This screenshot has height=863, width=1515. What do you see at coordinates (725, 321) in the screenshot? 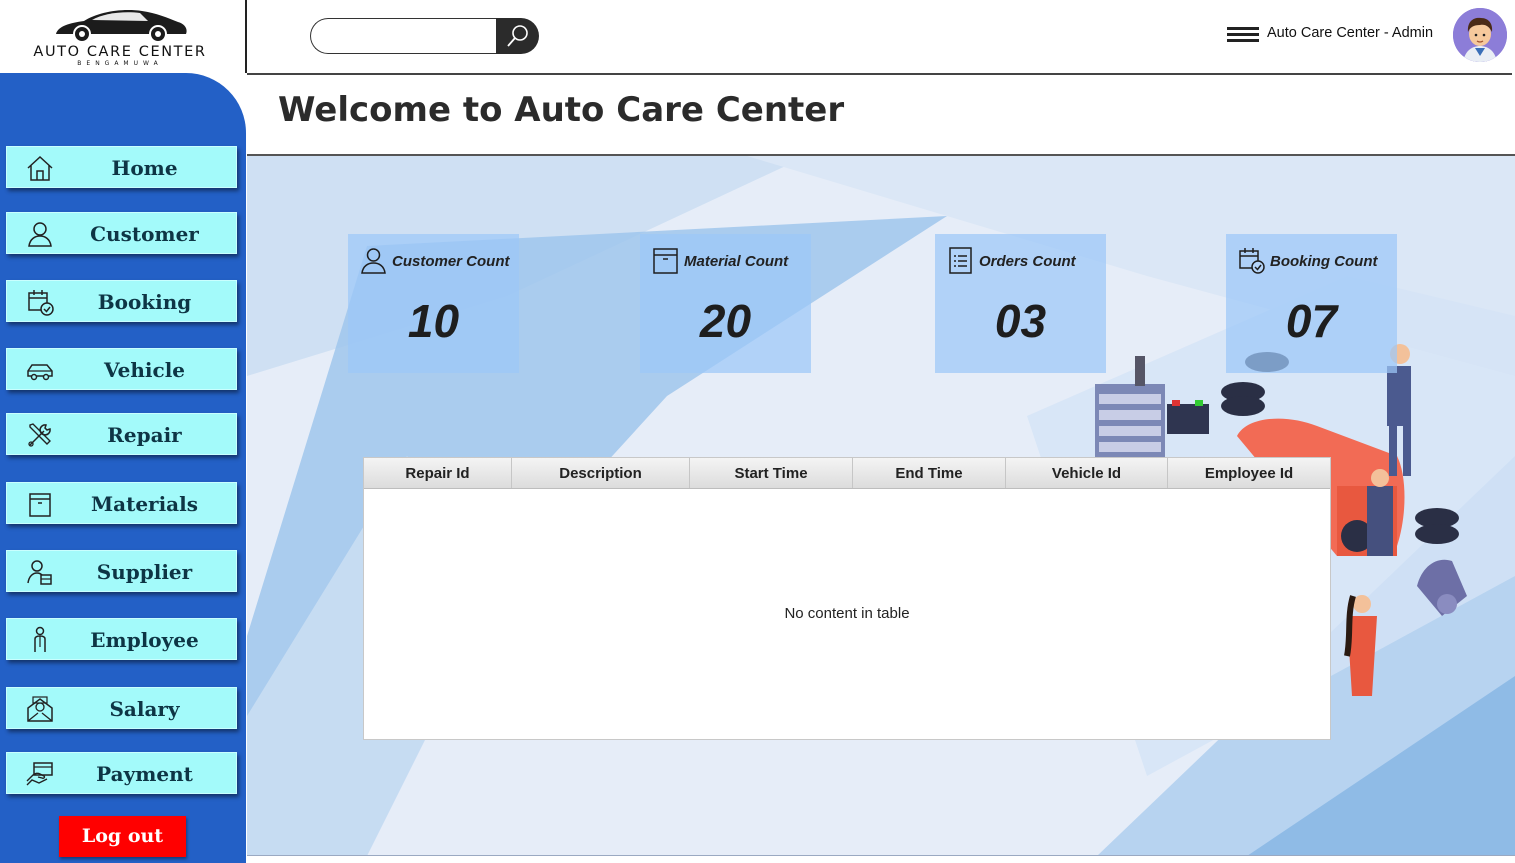
I see `card-value: 20` at bounding box center [725, 321].